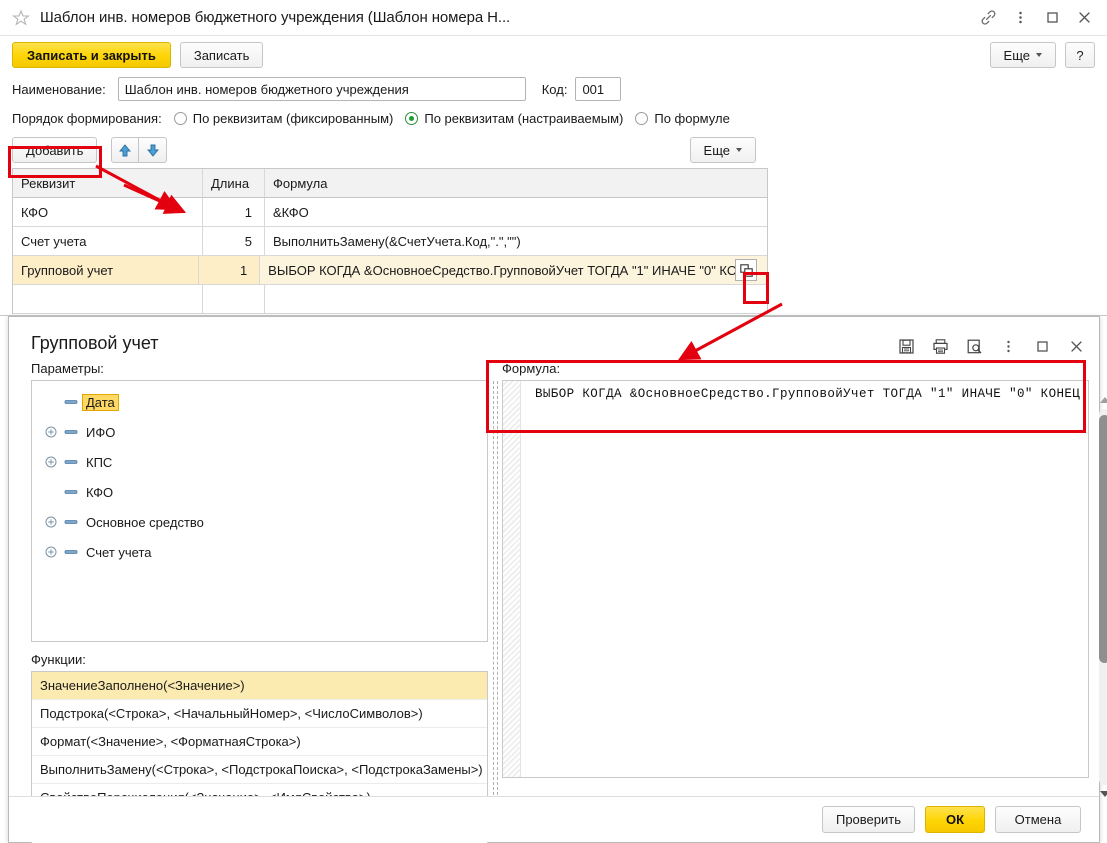 The height and width of the screenshot is (843, 1107). Describe the element at coordinates (991, 344) in the screenshot. I see `dialog-window-controls` at that location.